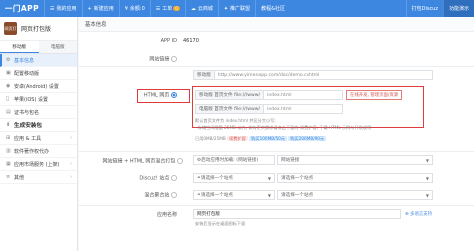 Image resolution: width=474 pixels, height=251 pixels. I want to click on store-icon: ▦, so click(8, 164).